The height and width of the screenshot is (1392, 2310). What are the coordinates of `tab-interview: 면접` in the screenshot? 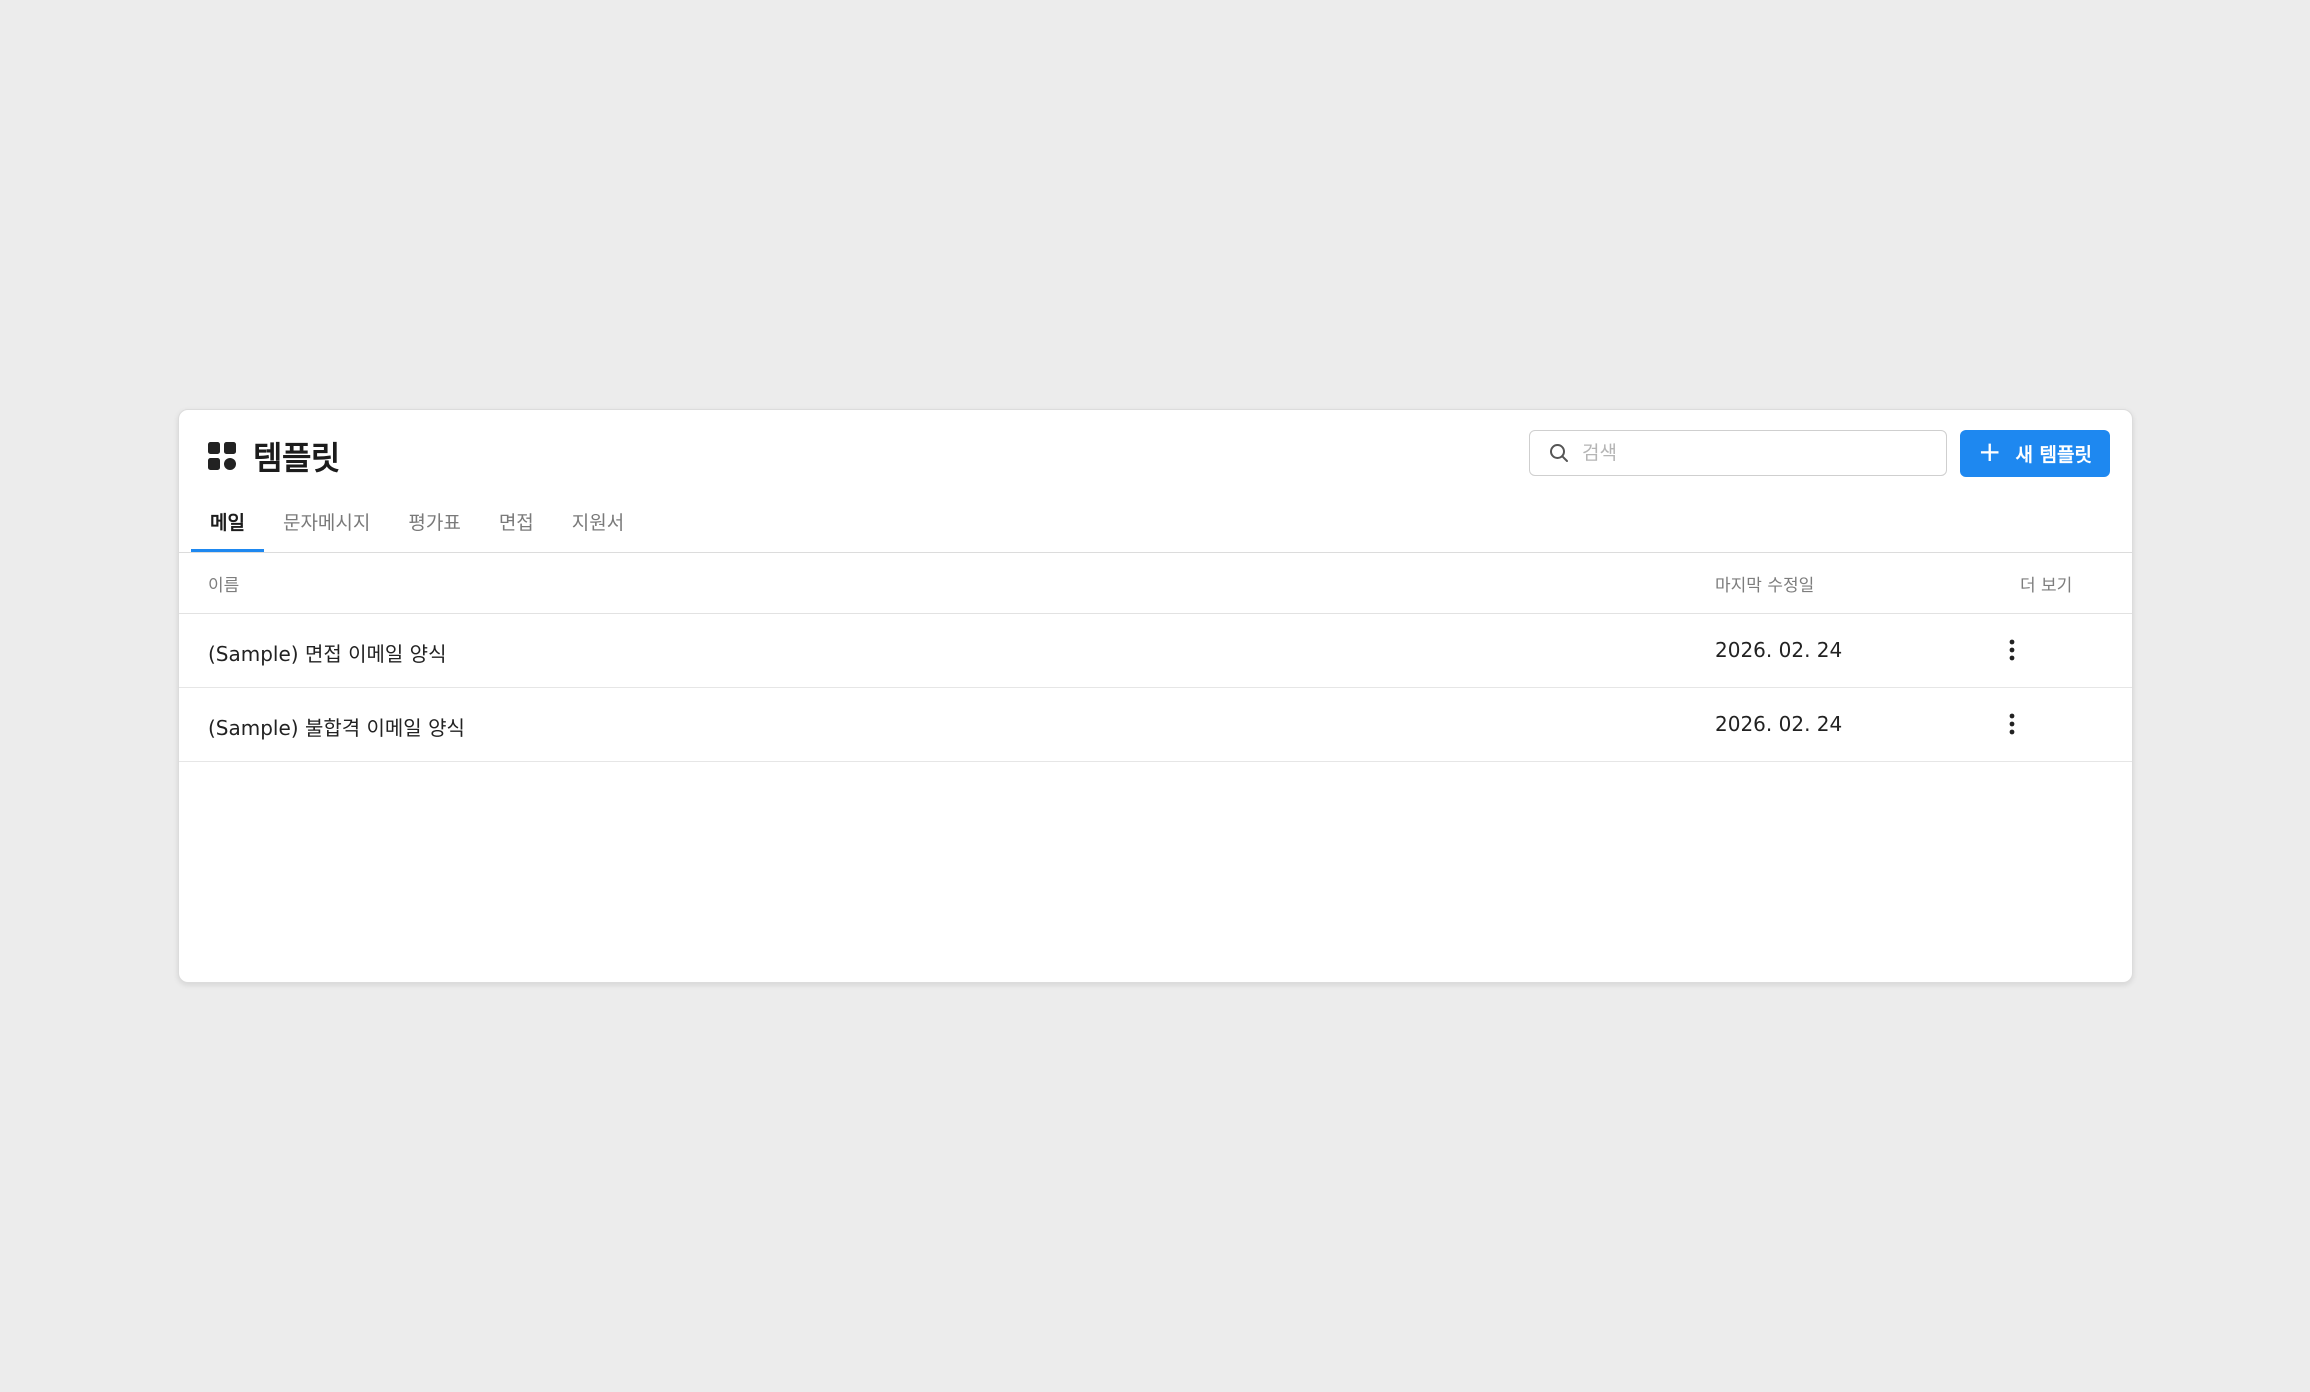 It's located at (516, 527).